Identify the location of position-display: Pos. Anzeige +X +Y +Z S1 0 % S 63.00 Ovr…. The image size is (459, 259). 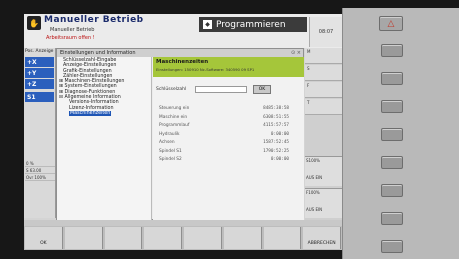
(40, 133).